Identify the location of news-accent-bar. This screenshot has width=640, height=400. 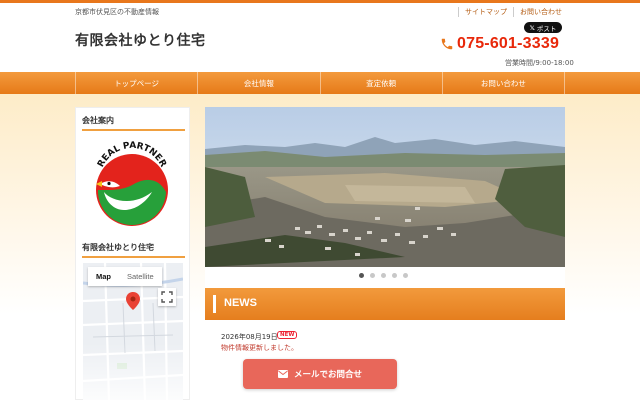
(214, 304).